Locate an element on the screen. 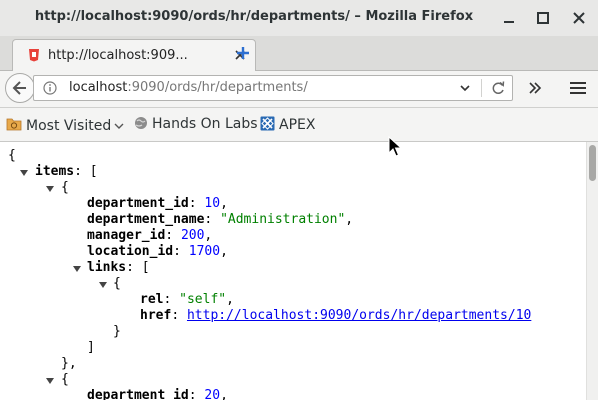 This screenshot has width=598, height=400. json-items-line: items: [ is located at coordinates (66, 171).